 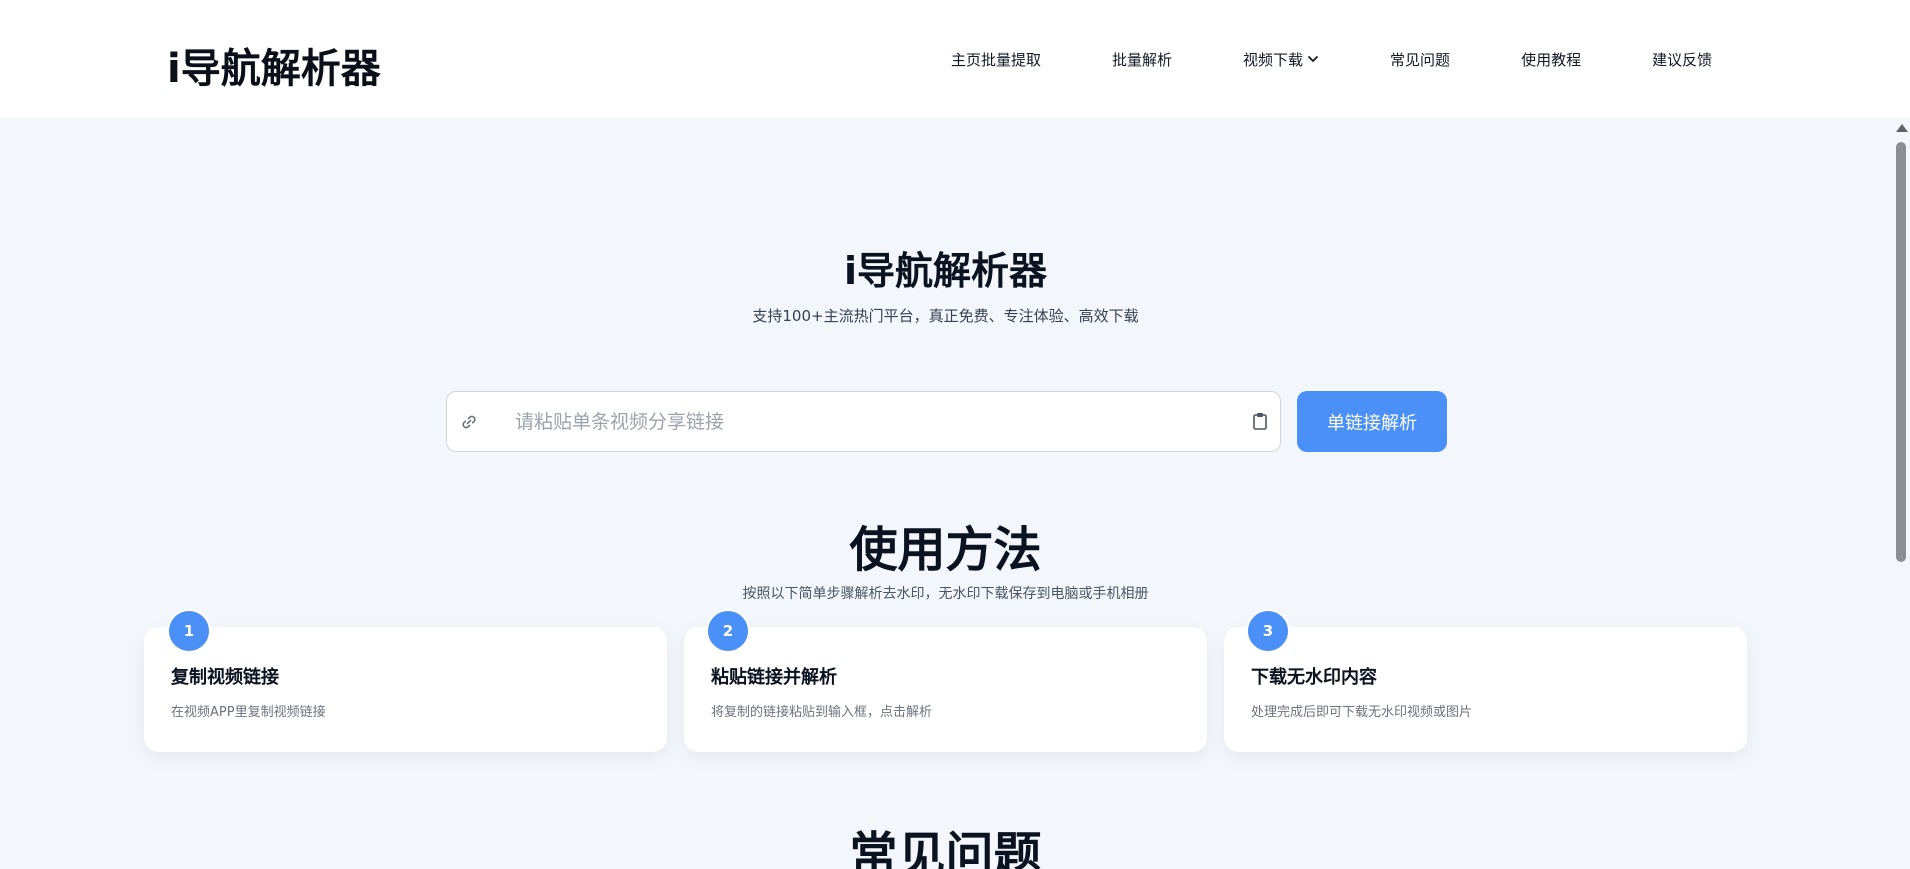 I want to click on link-input-box, so click(x=863, y=421).